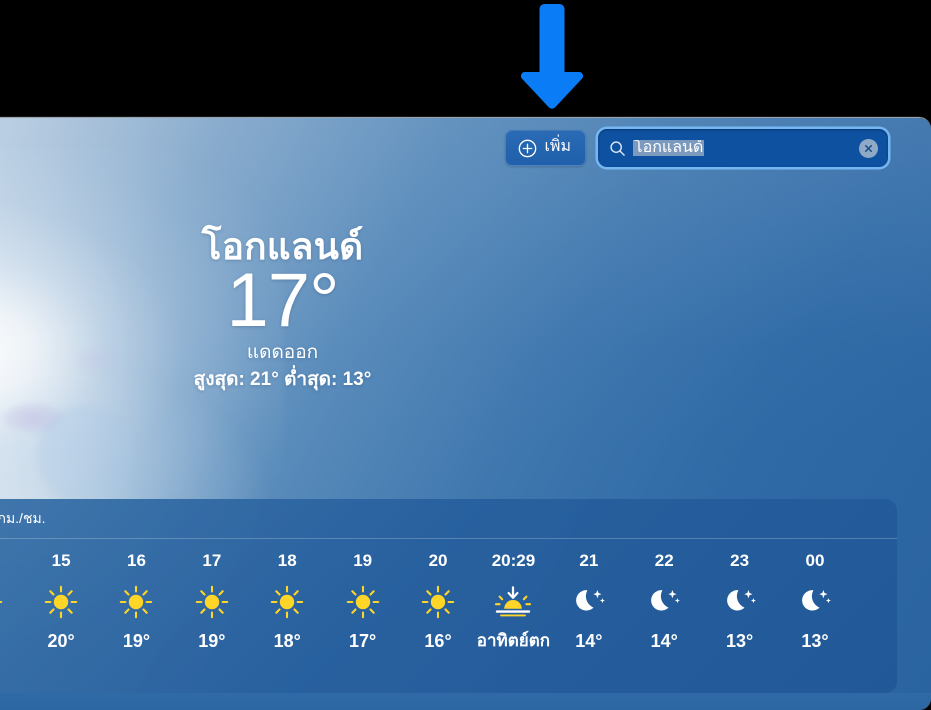 This screenshot has width=931, height=710. I want to click on search-field: โอกแลนด์, so click(743, 148).